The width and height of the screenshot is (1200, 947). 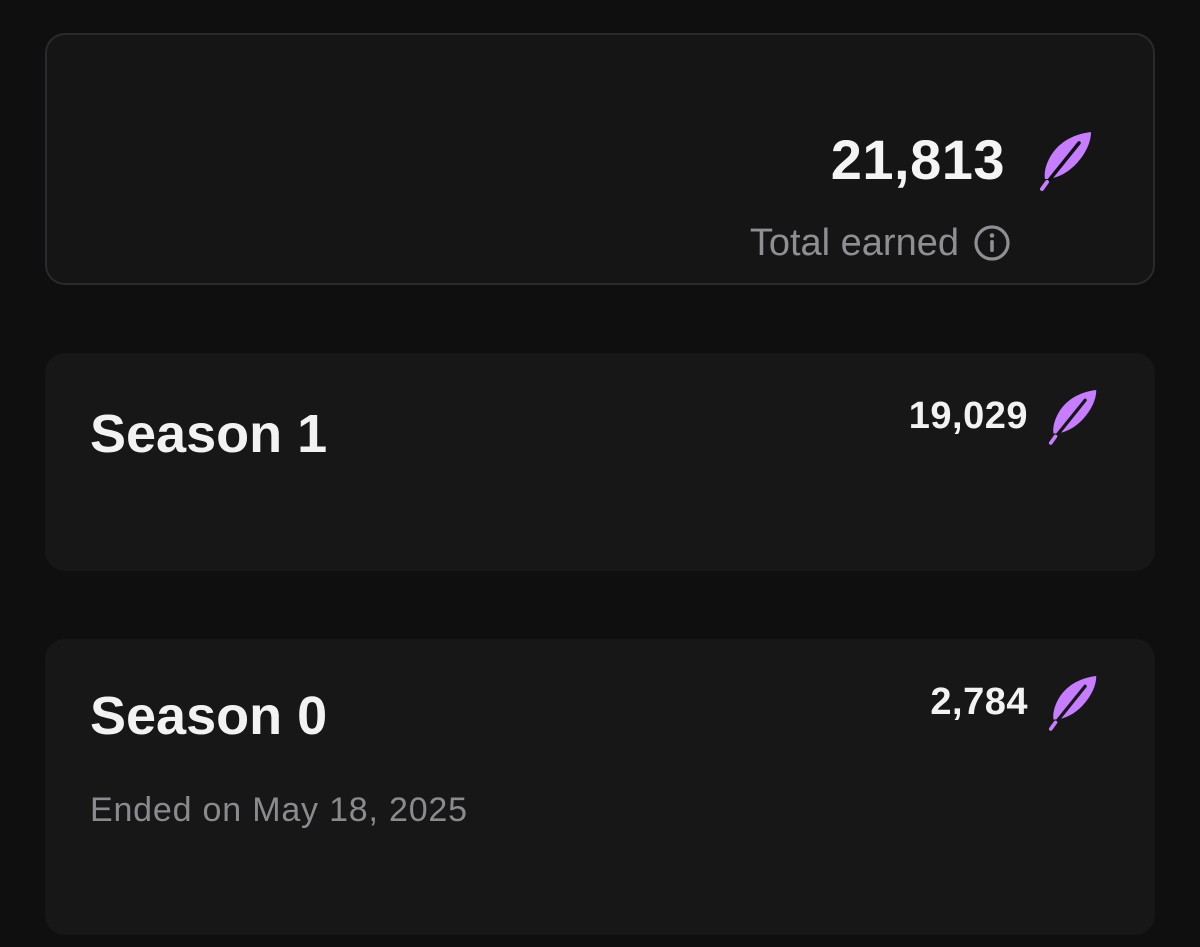 I want to click on total-earned-value: 21,813, so click(x=917, y=159).